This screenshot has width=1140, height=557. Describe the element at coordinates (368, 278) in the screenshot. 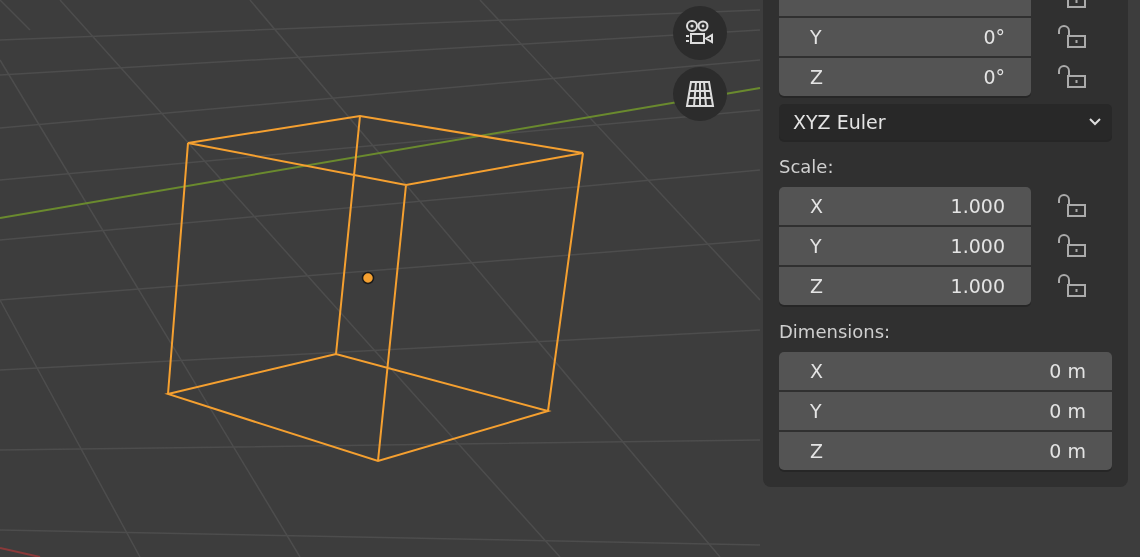

I see `origin-point-icon` at that location.